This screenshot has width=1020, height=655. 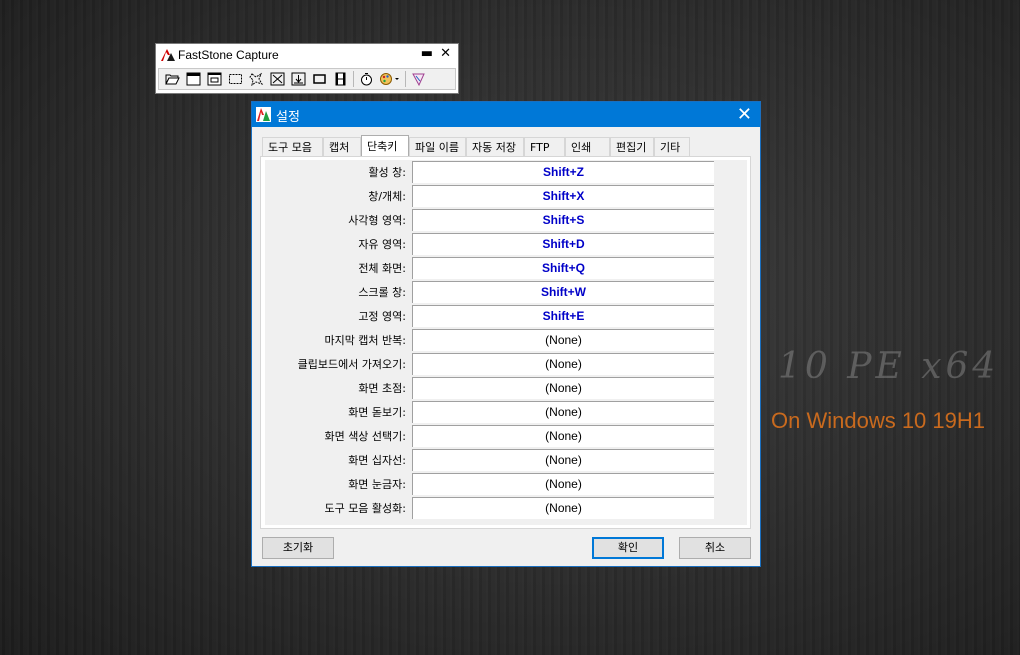 What do you see at coordinates (382, 388) in the screenshot?
I see `hotkey-label: 화면 초점:` at bounding box center [382, 388].